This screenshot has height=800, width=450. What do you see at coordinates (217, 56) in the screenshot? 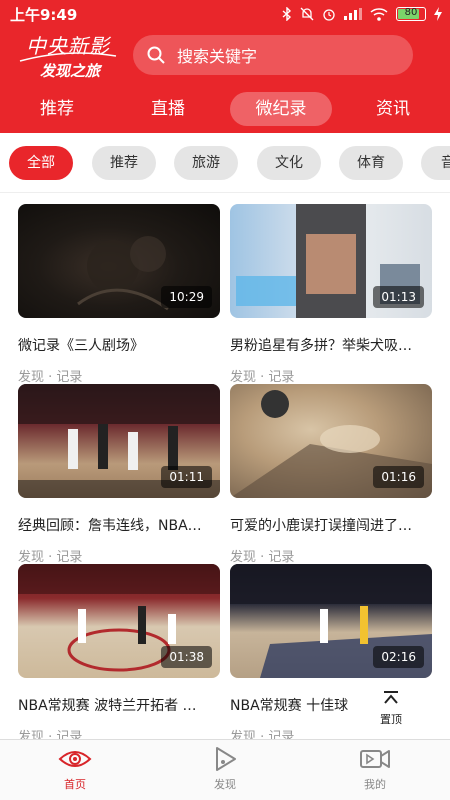
I see `search-placeholder: 搜索关键字` at bounding box center [217, 56].